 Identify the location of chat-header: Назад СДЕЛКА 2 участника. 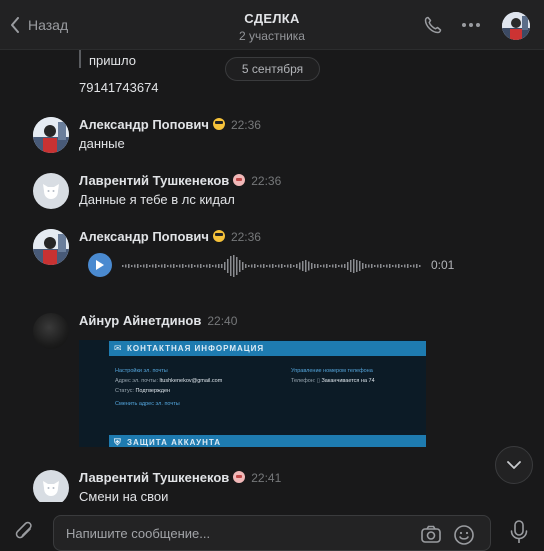
(272, 25).